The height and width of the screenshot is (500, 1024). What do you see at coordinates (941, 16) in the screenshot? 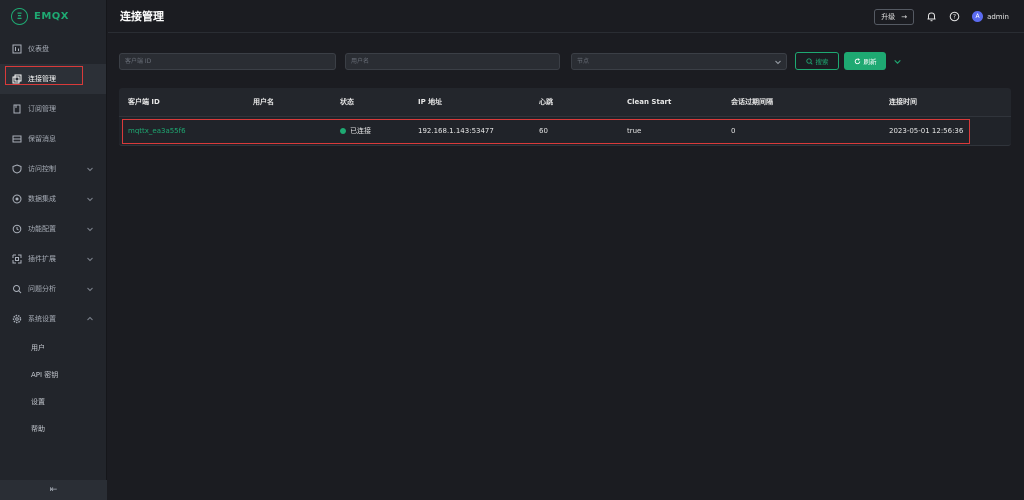
I see `header-actions: 升级 → ? A admin` at bounding box center [941, 16].